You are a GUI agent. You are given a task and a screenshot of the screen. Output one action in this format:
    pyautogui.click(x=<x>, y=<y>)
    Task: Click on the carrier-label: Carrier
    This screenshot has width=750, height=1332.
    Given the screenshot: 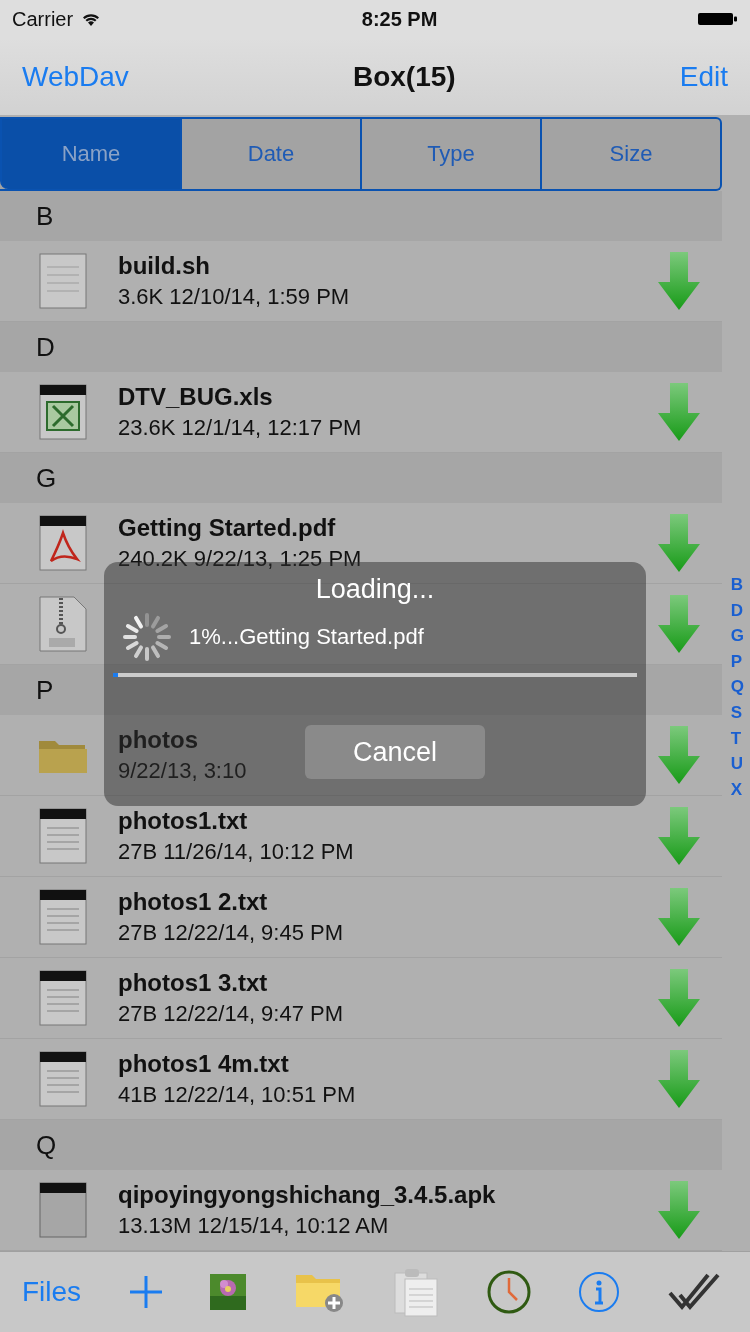 What is the action you would take?
    pyautogui.click(x=43, y=19)
    